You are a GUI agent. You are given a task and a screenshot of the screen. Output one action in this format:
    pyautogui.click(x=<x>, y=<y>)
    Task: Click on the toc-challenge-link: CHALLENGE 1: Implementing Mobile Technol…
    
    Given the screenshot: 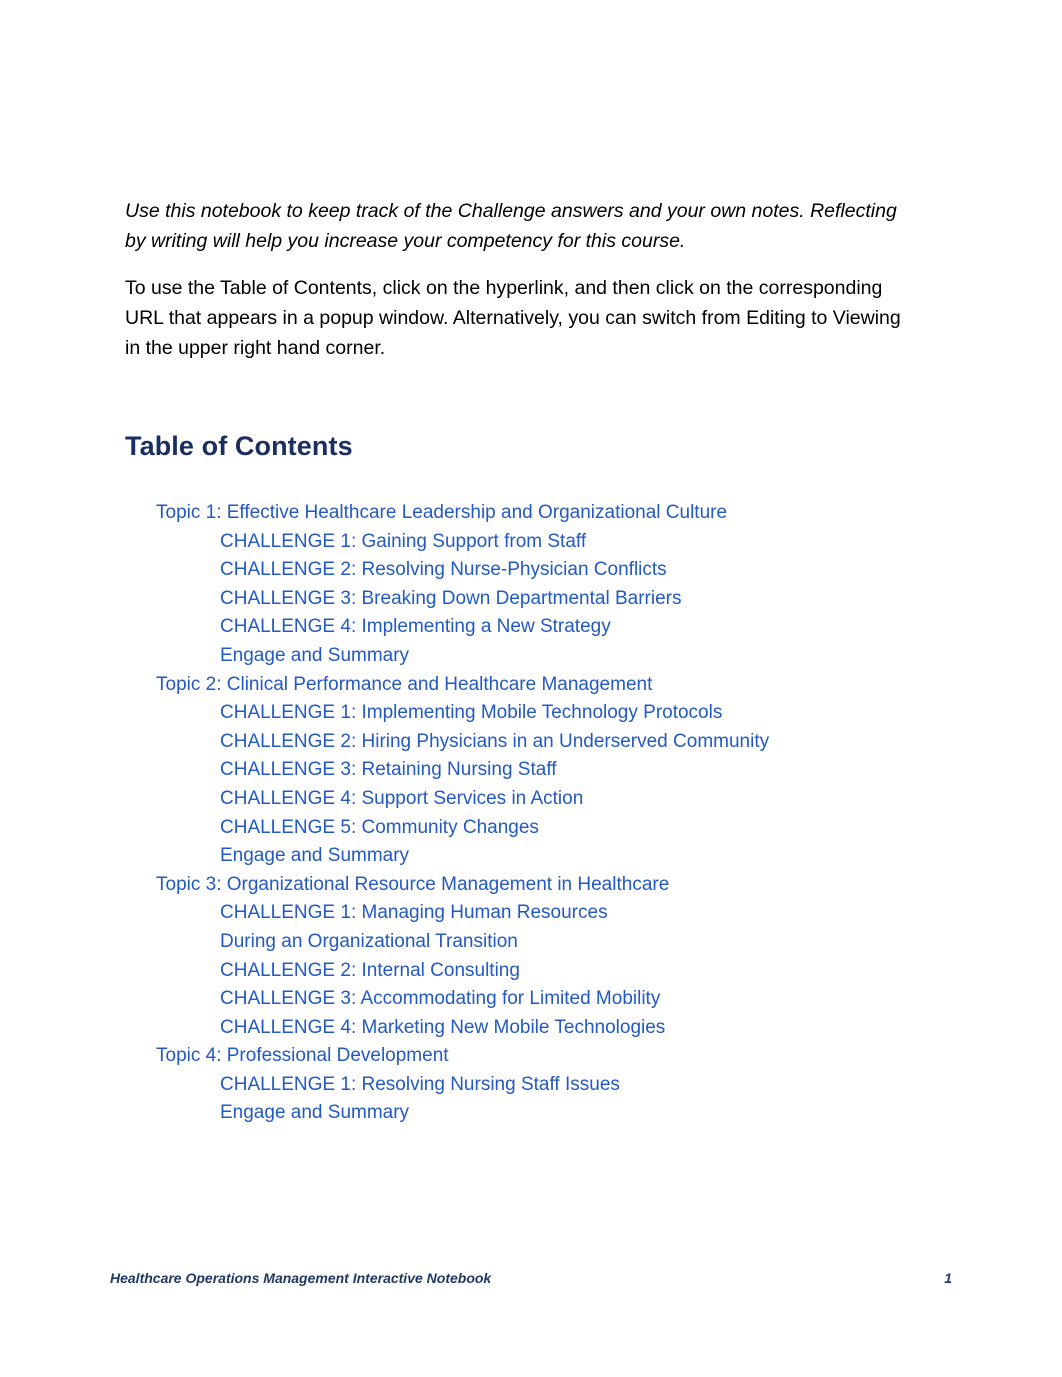 What is the action you would take?
    pyautogui.click(x=531, y=713)
    